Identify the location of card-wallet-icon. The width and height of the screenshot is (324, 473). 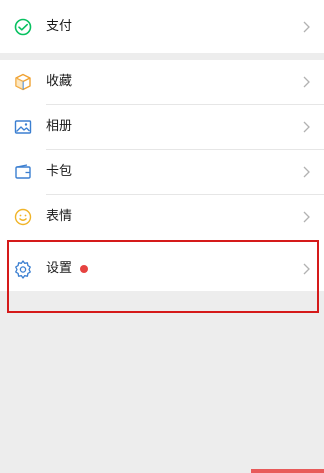
(23, 171).